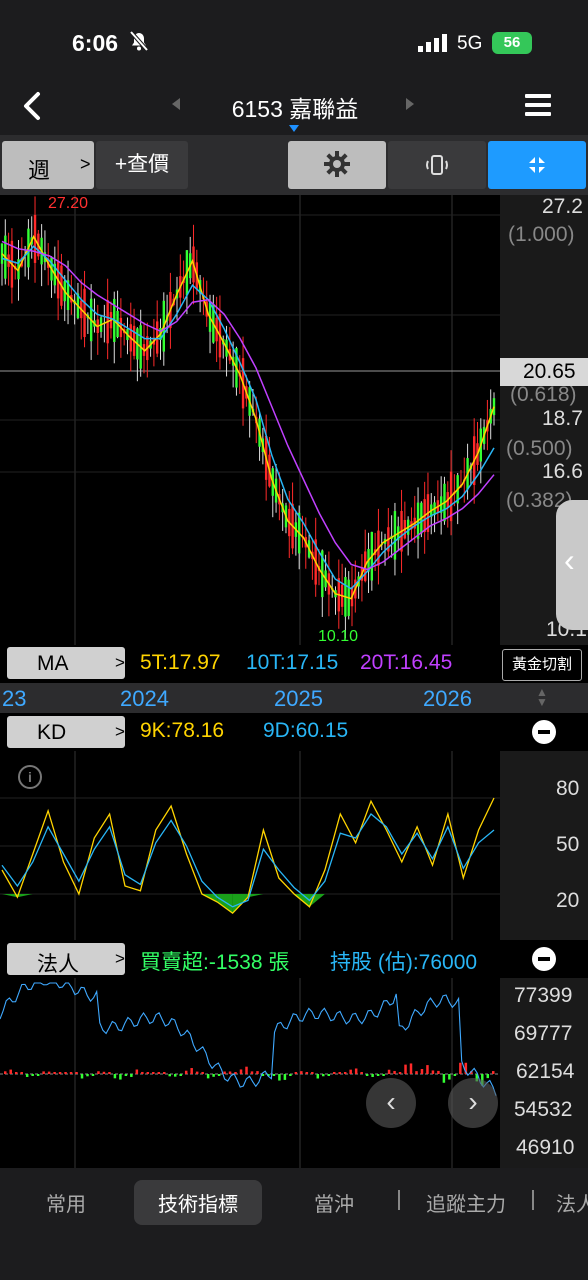  Describe the element at coordinates (391, 1103) in the screenshot. I see `scroll-left-button: ‹` at that location.